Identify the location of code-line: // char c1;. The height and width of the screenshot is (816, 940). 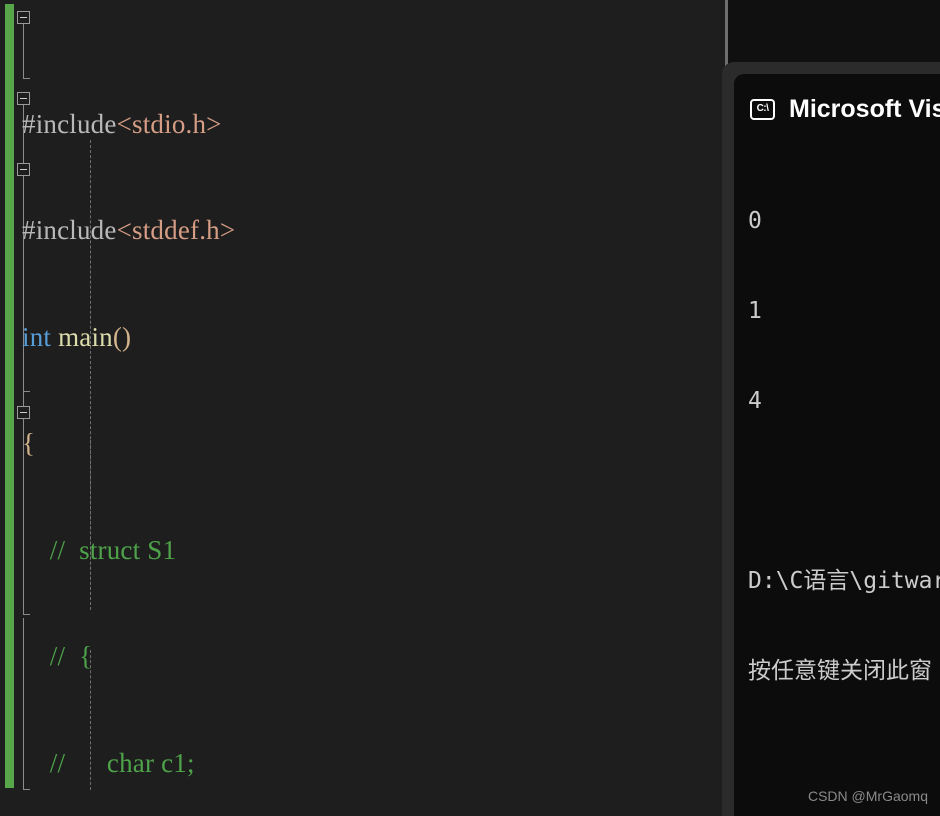
(362, 764).